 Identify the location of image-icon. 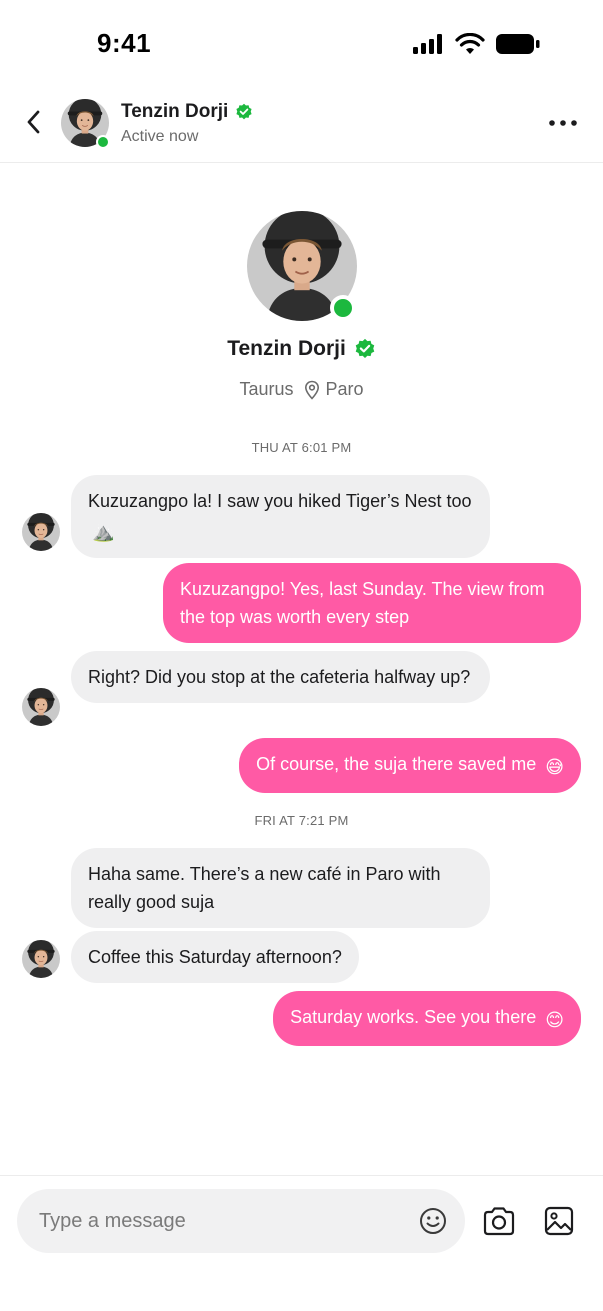
(559, 1221).